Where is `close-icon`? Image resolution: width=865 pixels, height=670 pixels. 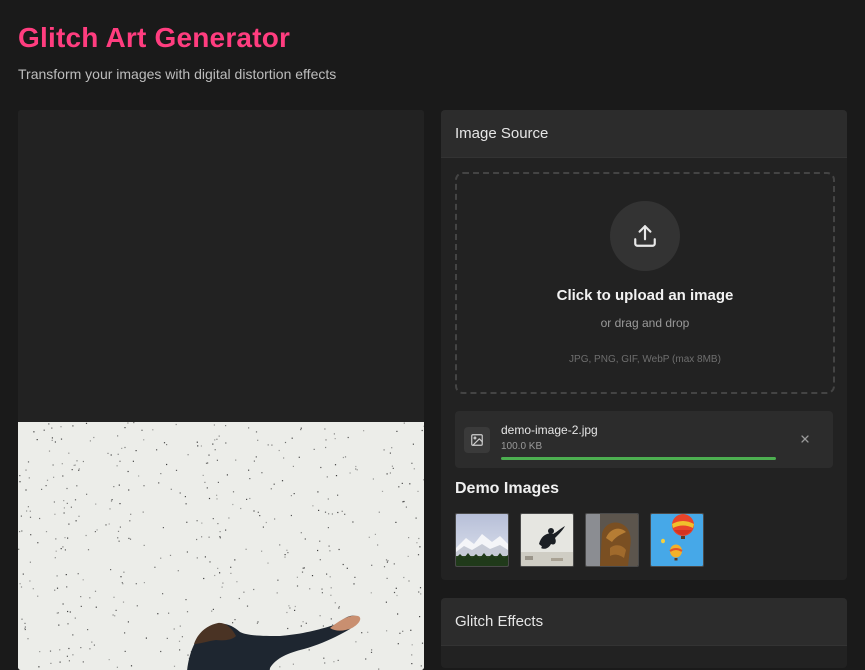
close-icon is located at coordinates (805, 439).